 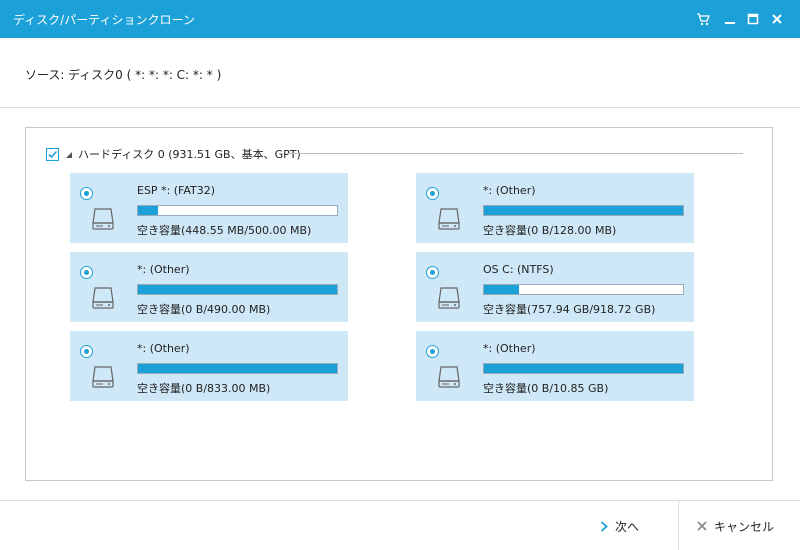 I want to click on next-label: 次へ, so click(x=627, y=526).